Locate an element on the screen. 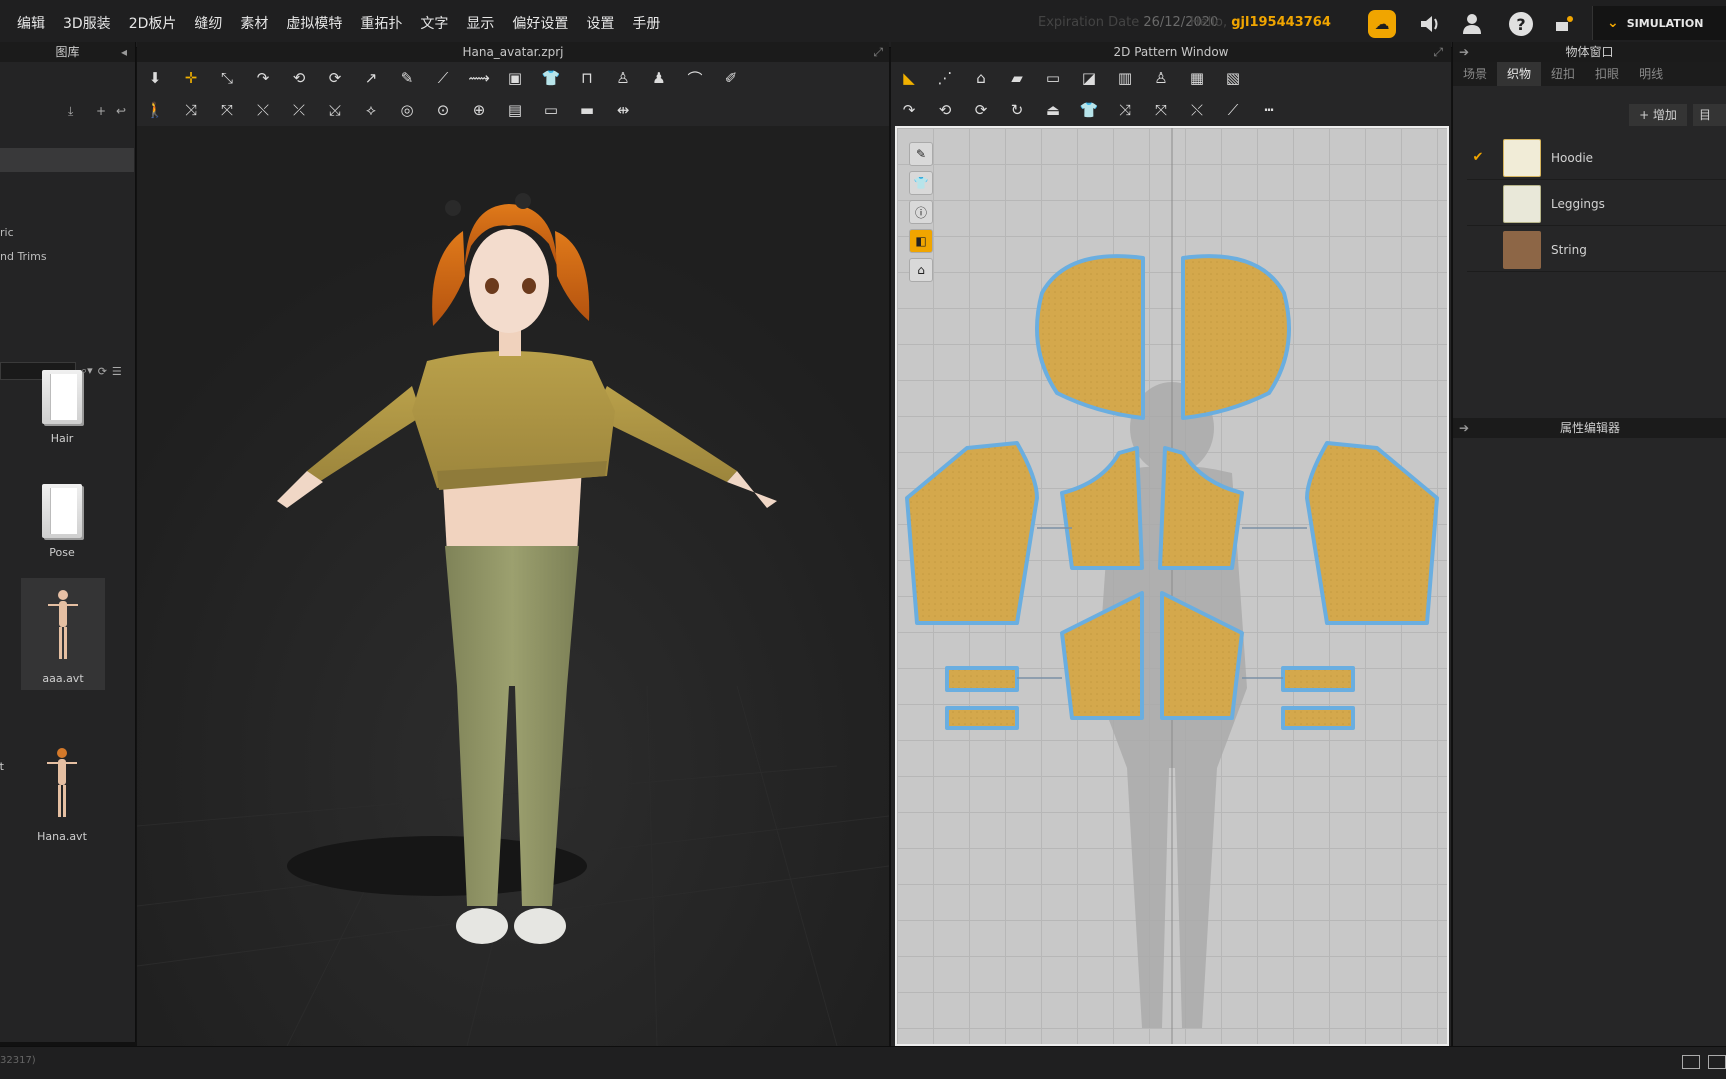 The height and width of the screenshot is (1079, 1726). tack-icon: ⟳ is located at coordinates (335, 78).